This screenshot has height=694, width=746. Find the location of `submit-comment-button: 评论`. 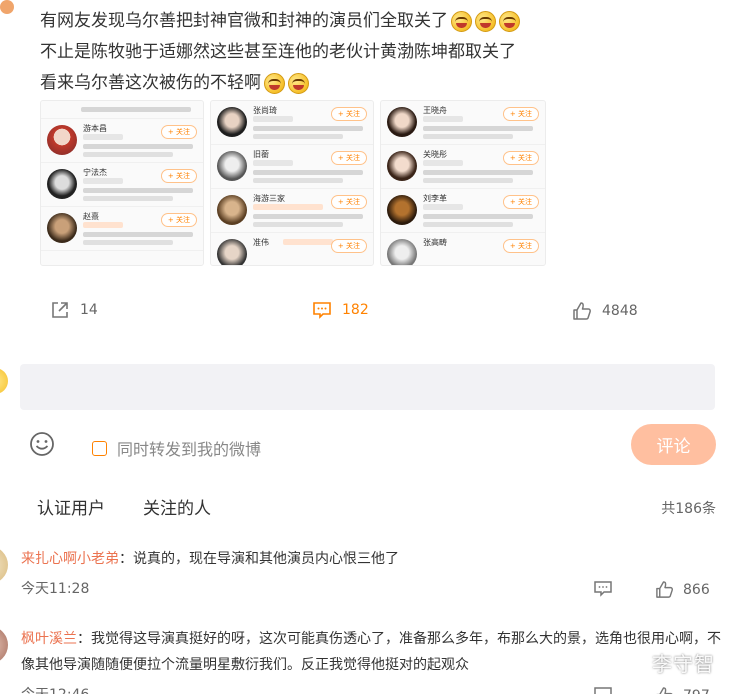

submit-comment-button: 评论 is located at coordinates (673, 444).